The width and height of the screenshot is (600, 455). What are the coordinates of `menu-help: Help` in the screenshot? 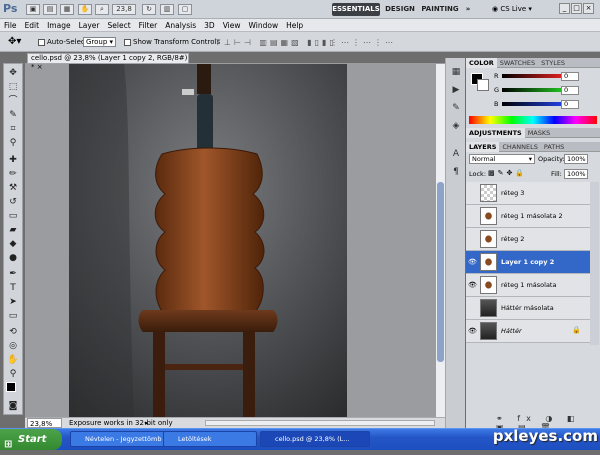 It's located at (294, 25).